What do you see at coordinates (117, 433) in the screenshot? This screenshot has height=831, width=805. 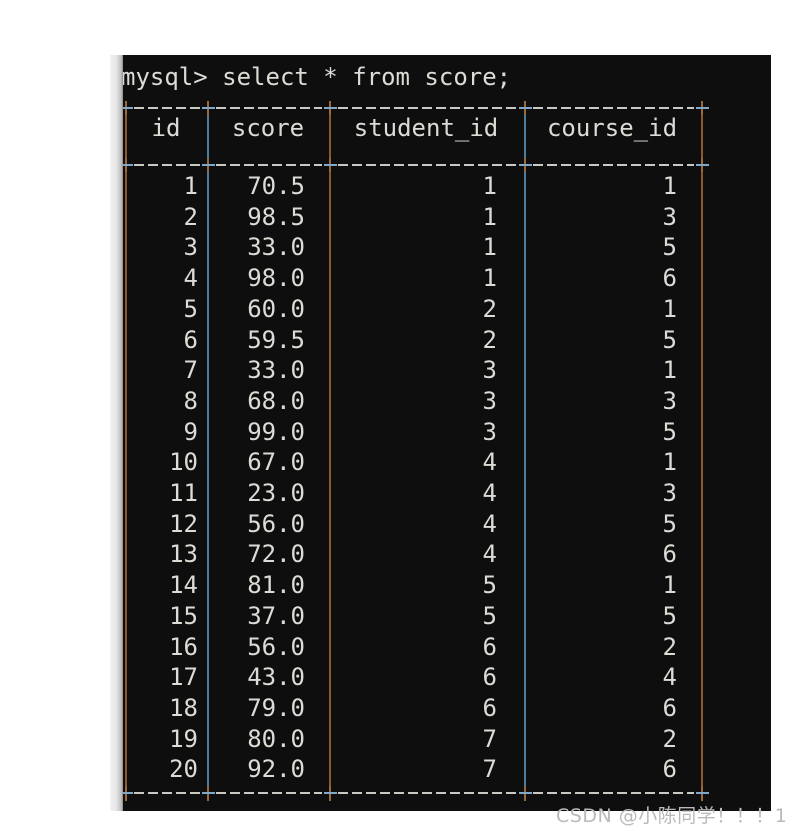 I see `terminal-left-edge-shadow` at bounding box center [117, 433].